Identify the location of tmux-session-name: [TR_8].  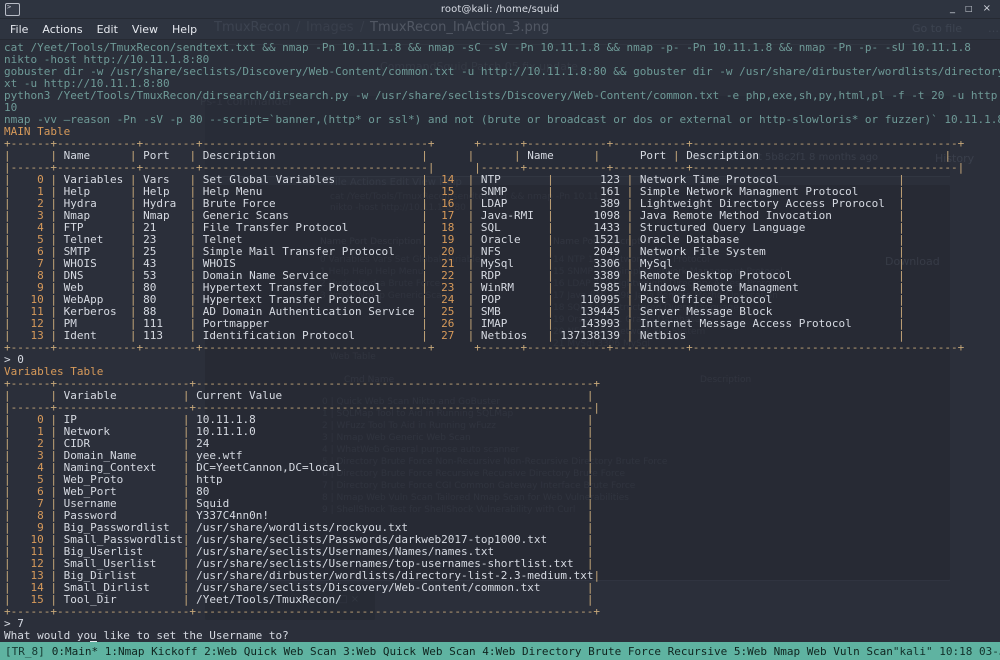
(22, 651).